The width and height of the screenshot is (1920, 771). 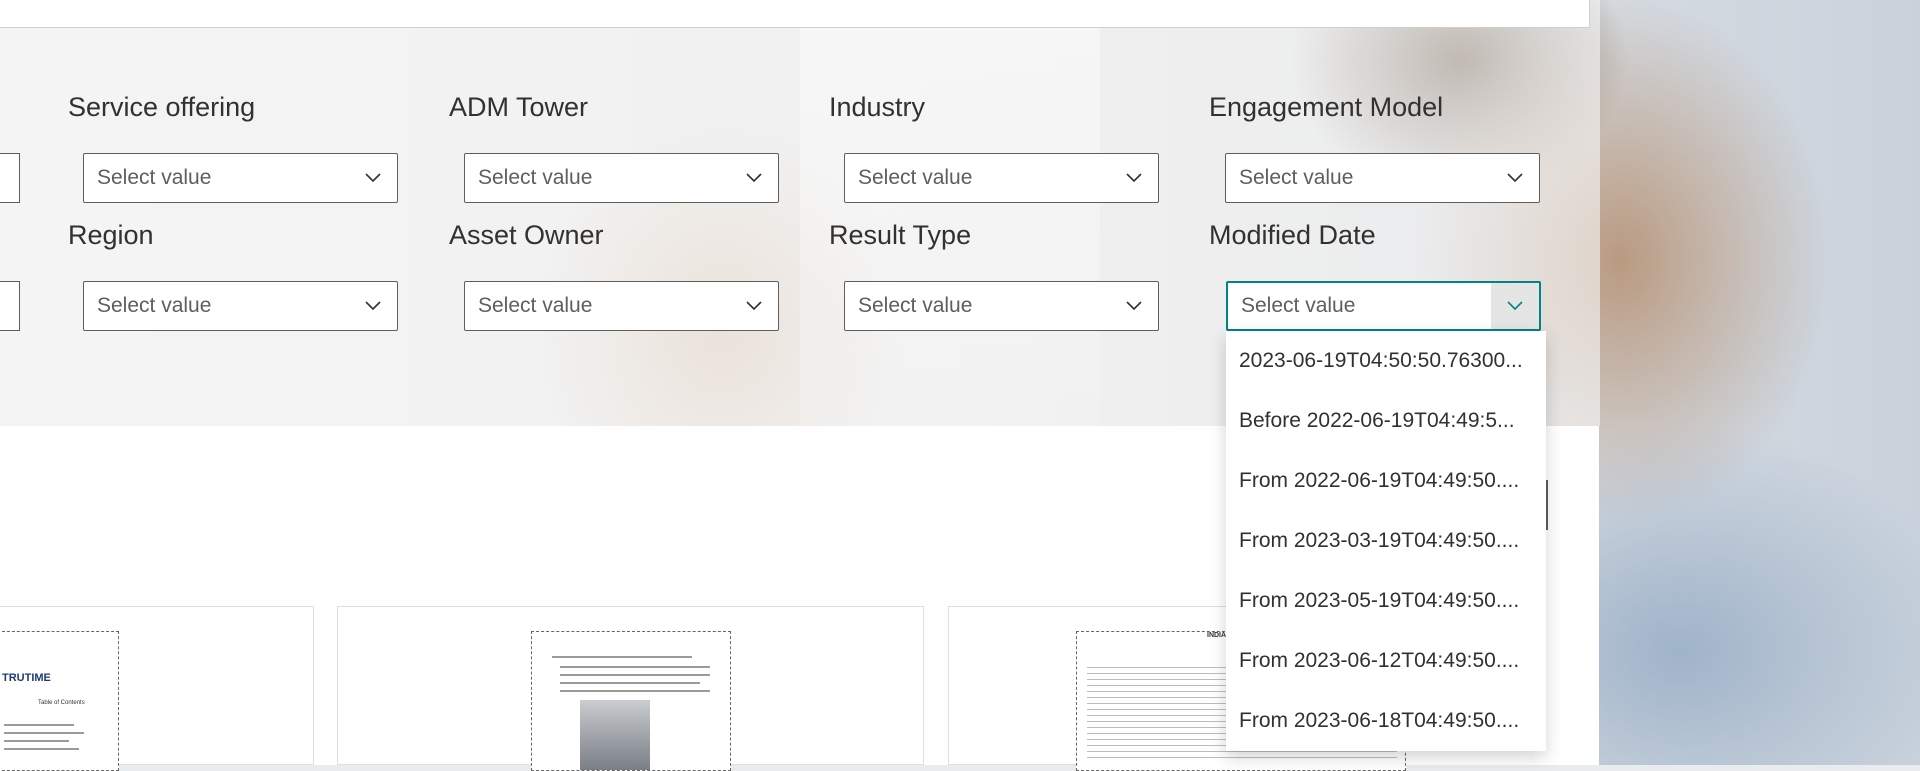 What do you see at coordinates (10, 178) in the screenshot?
I see `partial-select-left-row1` at bounding box center [10, 178].